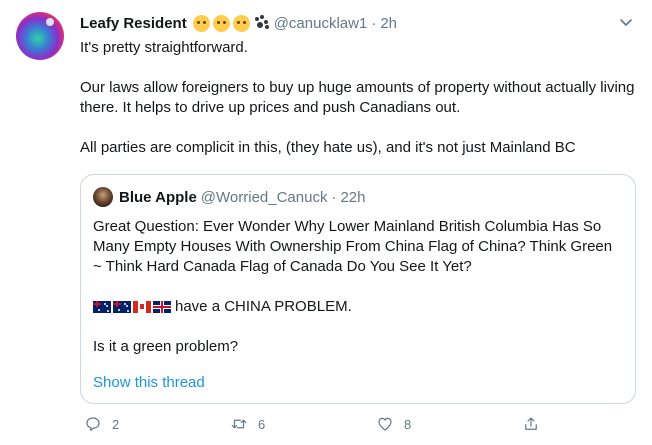  Describe the element at coordinates (388, 23) in the screenshot. I see `timestamp: 2h` at that location.